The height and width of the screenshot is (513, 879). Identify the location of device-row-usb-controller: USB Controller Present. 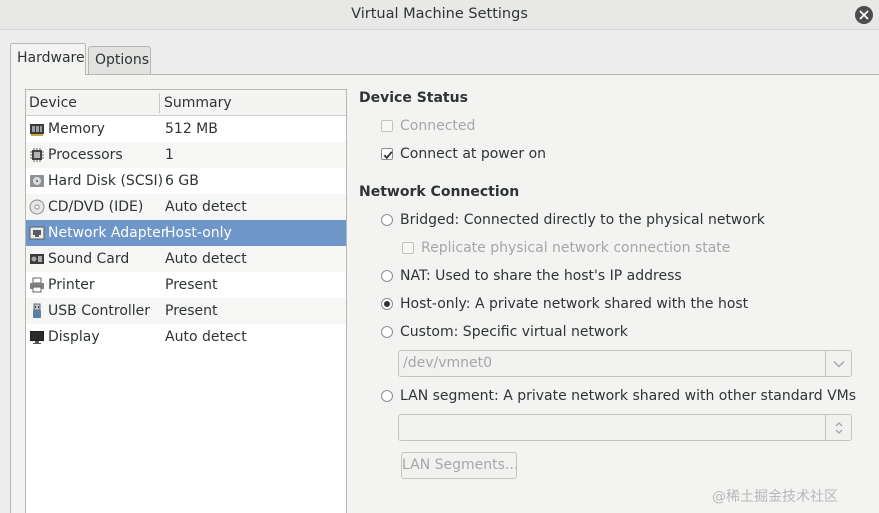
(186, 311).